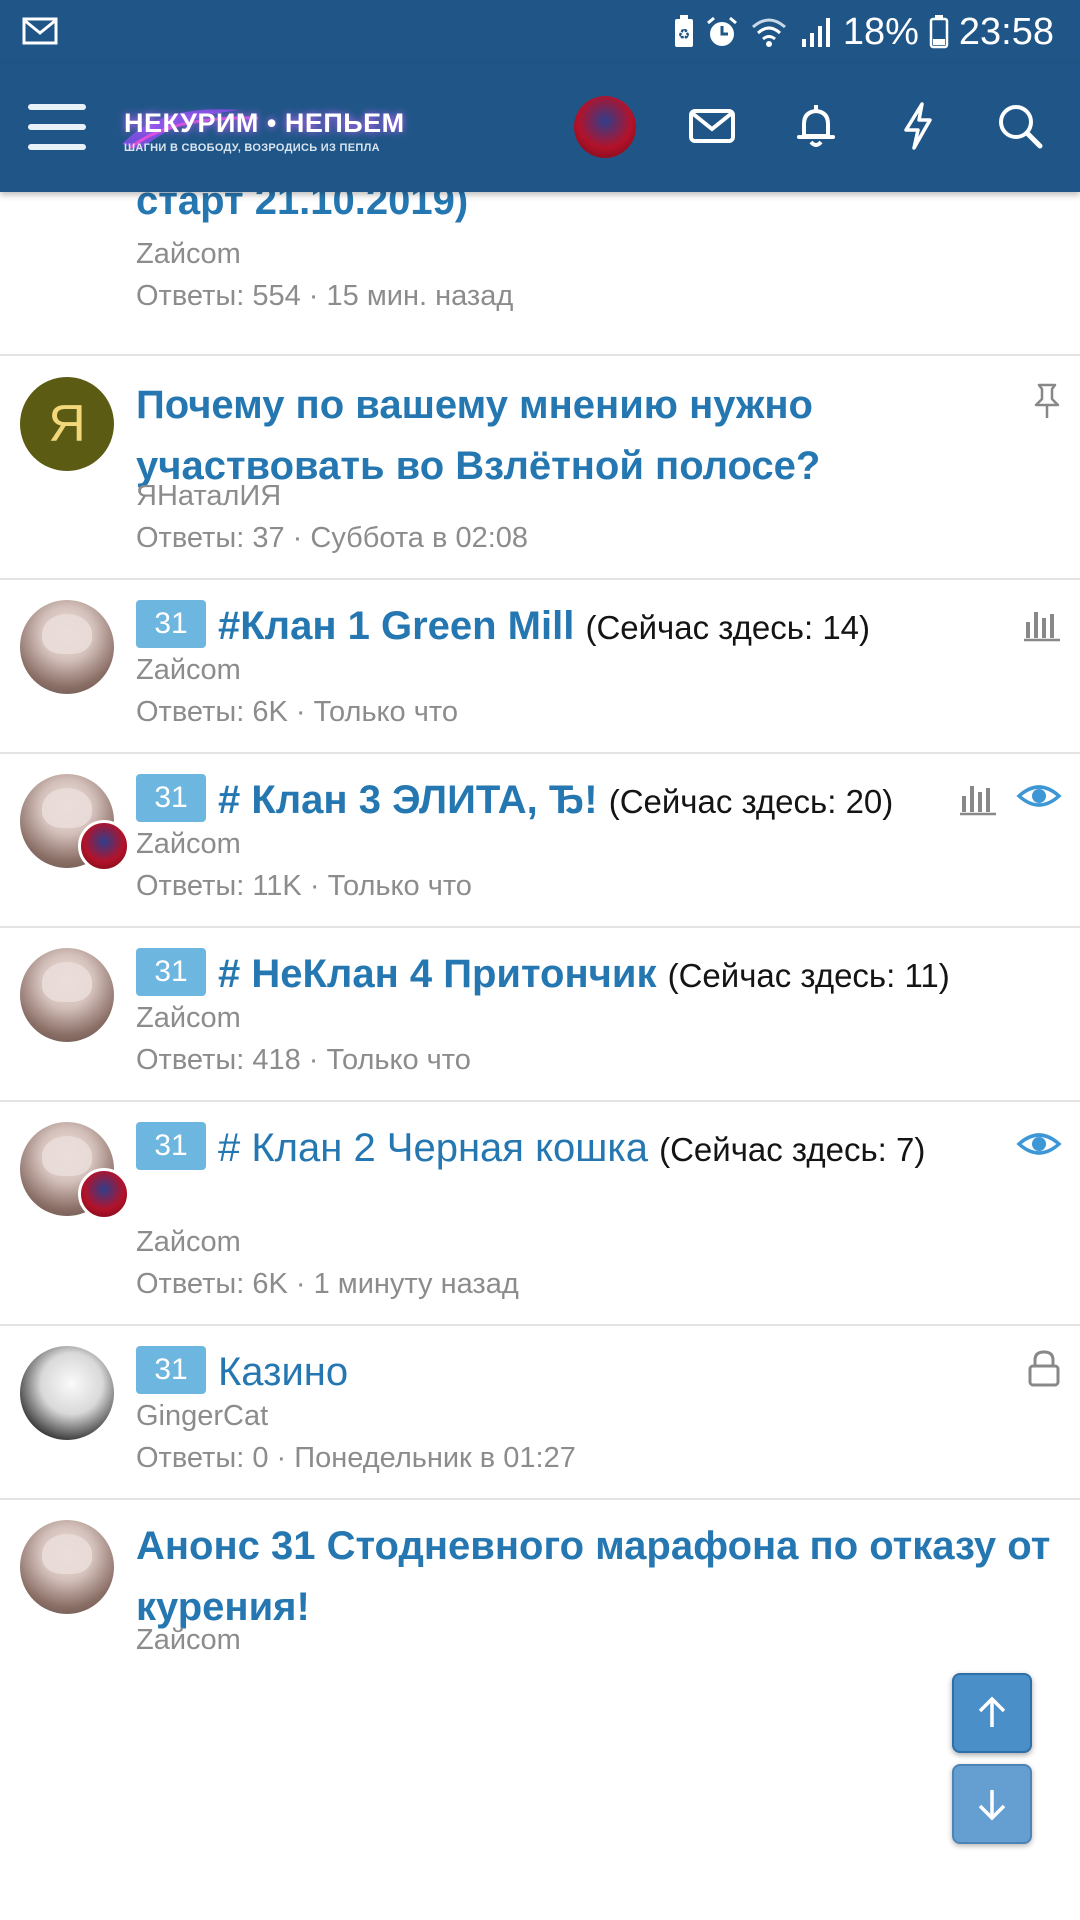 The image size is (1080, 1920). What do you see at coordinates (420, 296) in the screenshot?
I see `last-post-time: 15 мин. назад` at bounding box center [420, 296].